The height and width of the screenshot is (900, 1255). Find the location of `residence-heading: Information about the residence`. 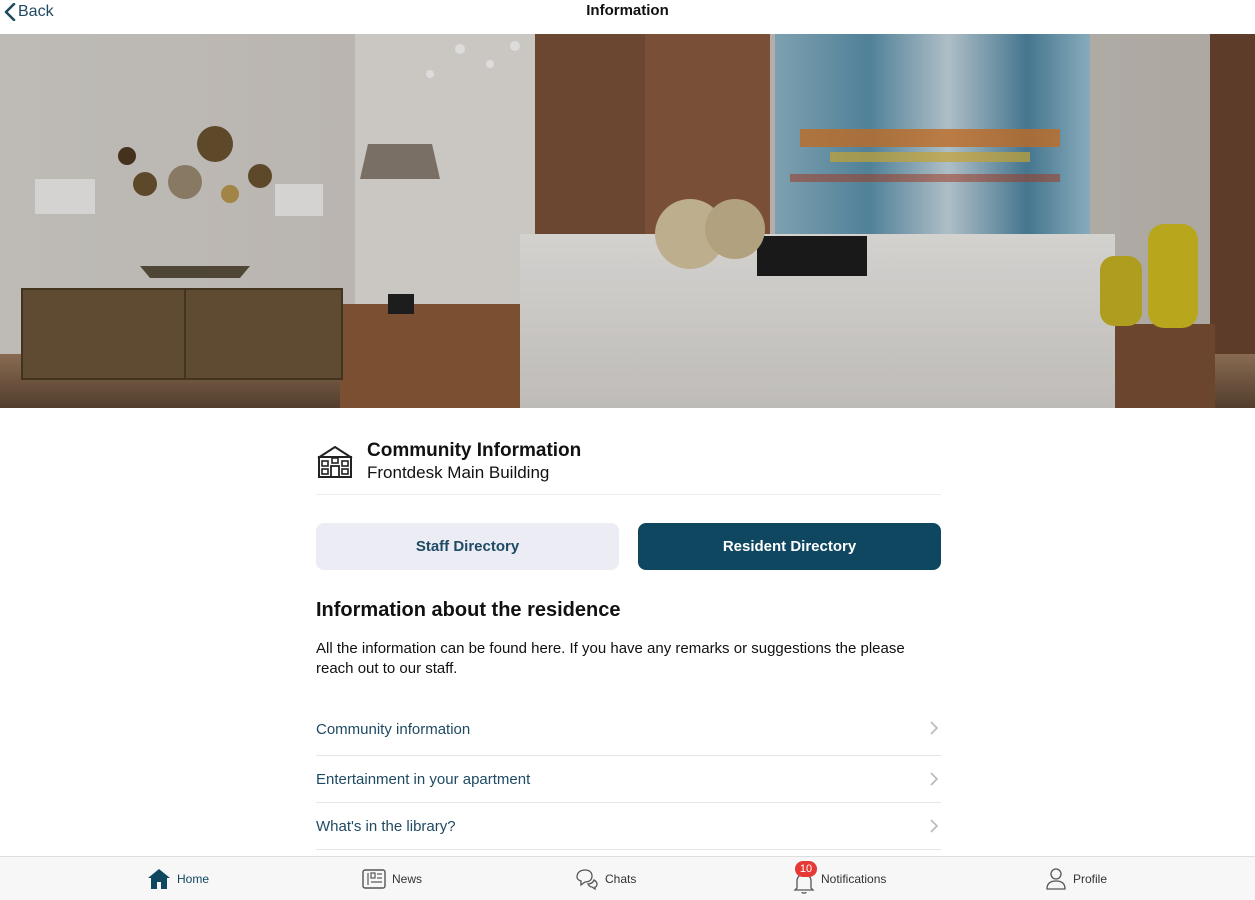

residence-heading: Information about the residence is located at coordinates (468, 610).